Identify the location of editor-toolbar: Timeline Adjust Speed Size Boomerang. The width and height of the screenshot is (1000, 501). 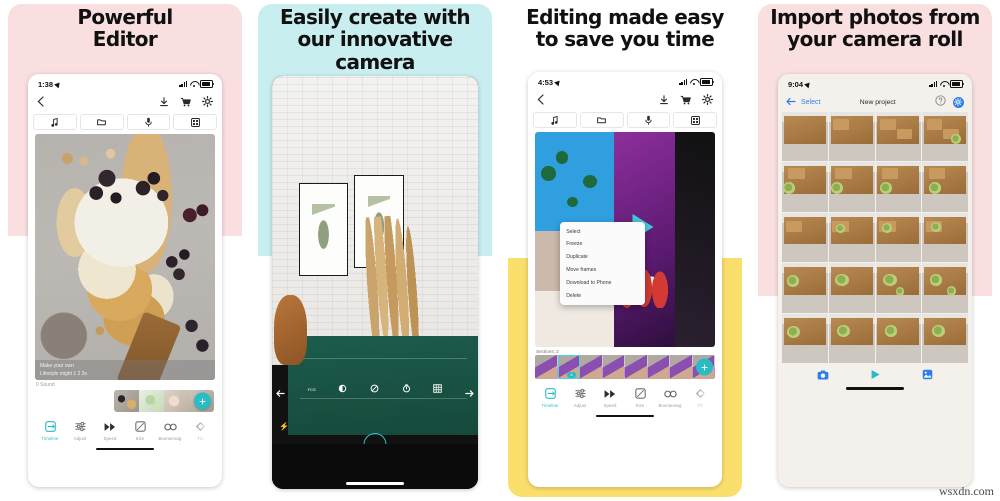
(125, 427).